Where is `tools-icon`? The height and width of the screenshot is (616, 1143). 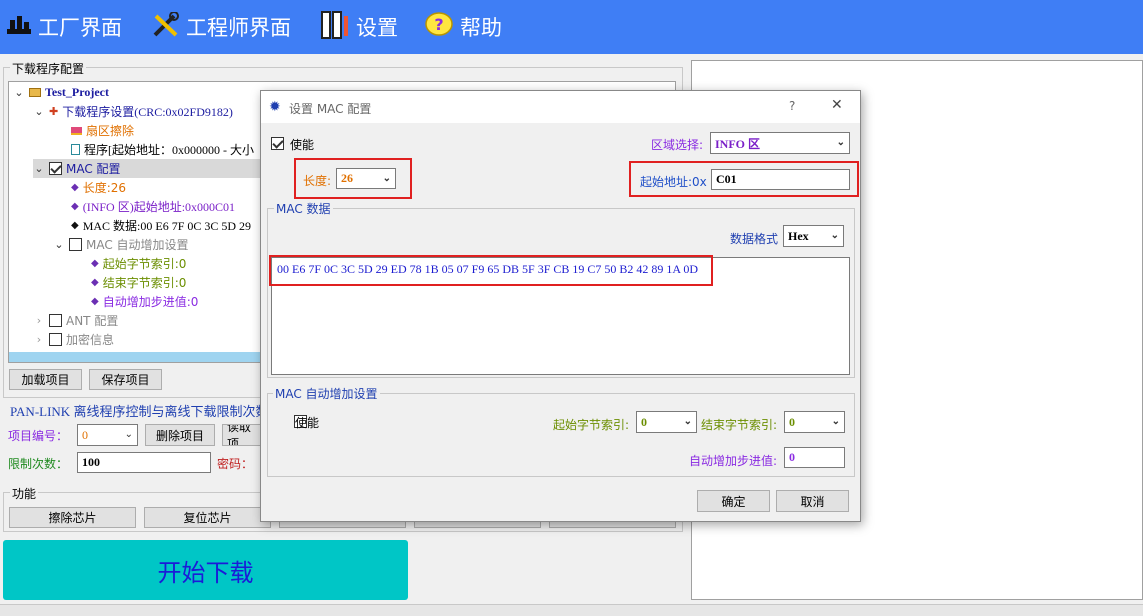
tools-icon is located at coordinates (166, 26).